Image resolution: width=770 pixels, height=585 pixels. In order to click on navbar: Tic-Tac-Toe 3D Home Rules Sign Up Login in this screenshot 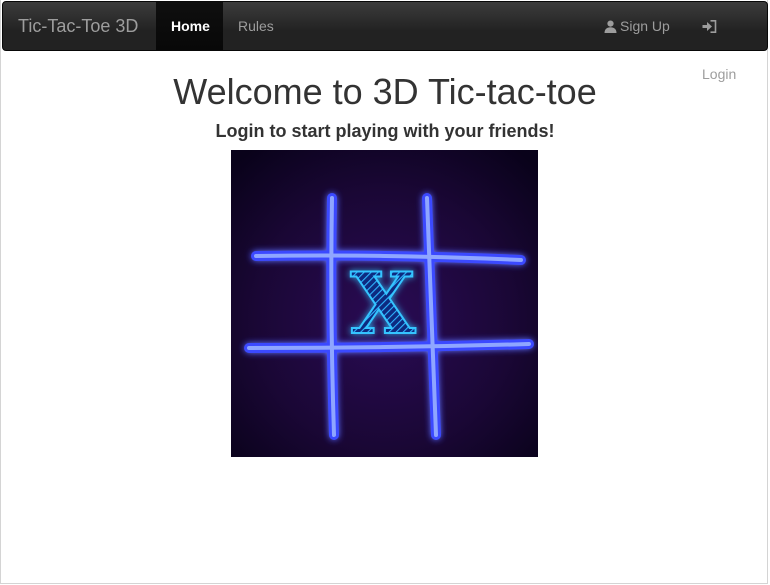, I will do `click(385, 41)`.